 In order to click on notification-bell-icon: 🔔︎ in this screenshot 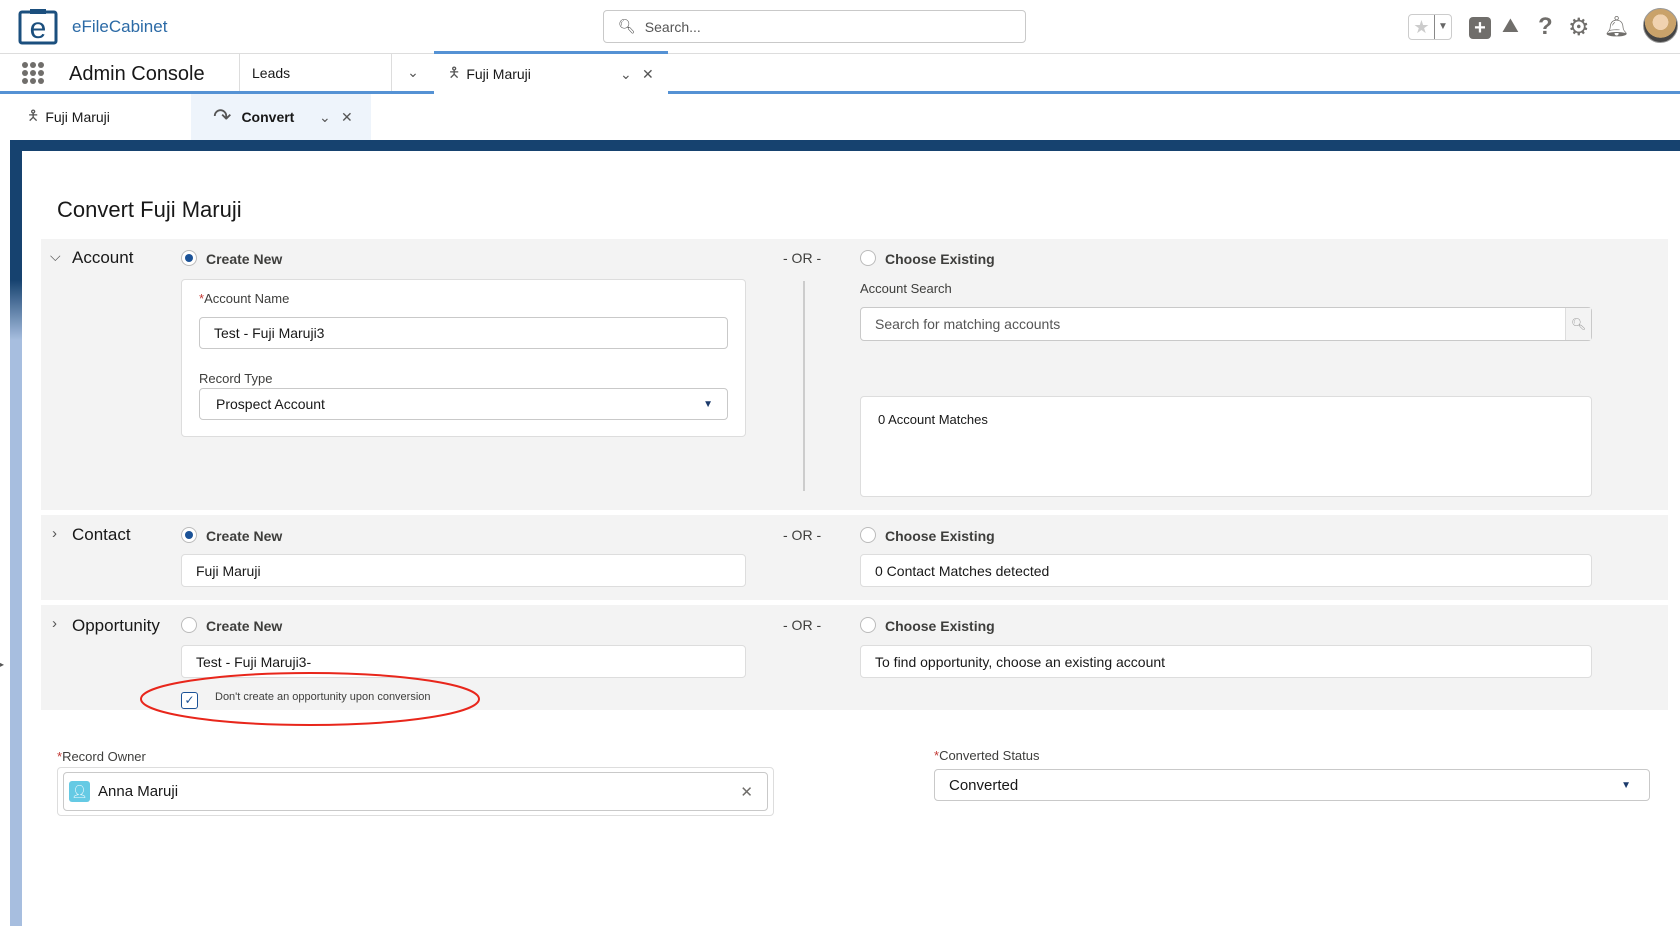, I will do `click(1616, 26)`.